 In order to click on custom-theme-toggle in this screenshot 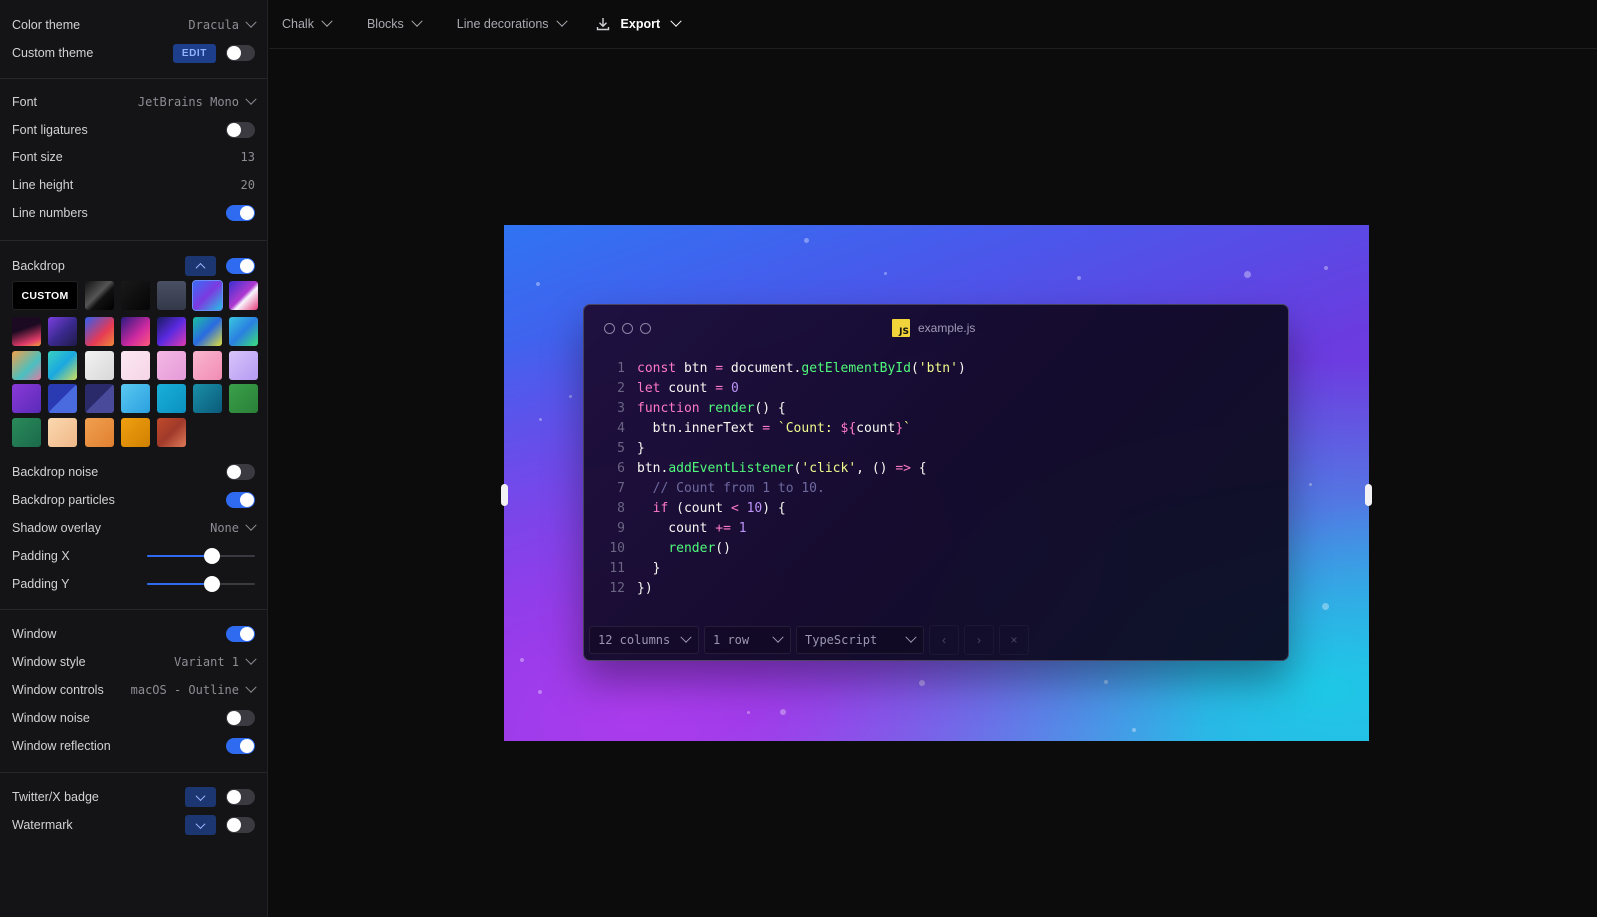, I will do `click(240, 53)`.